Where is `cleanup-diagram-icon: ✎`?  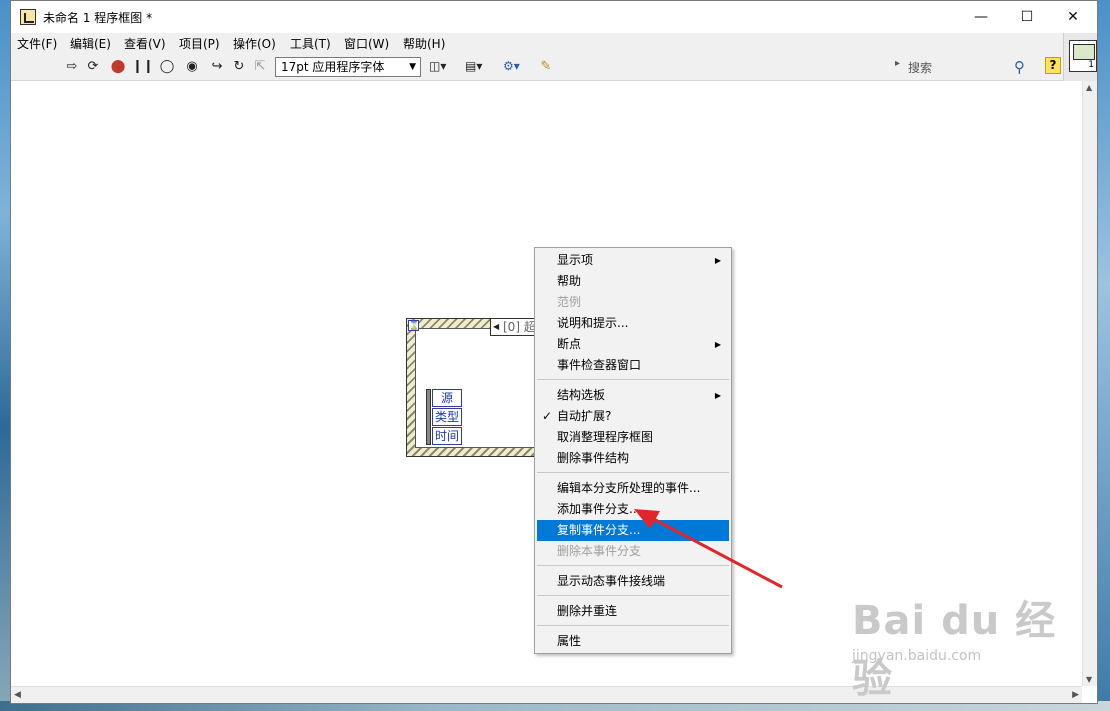 cleanup-diagram-icon: ✎ is located at coordinates (546, 67).